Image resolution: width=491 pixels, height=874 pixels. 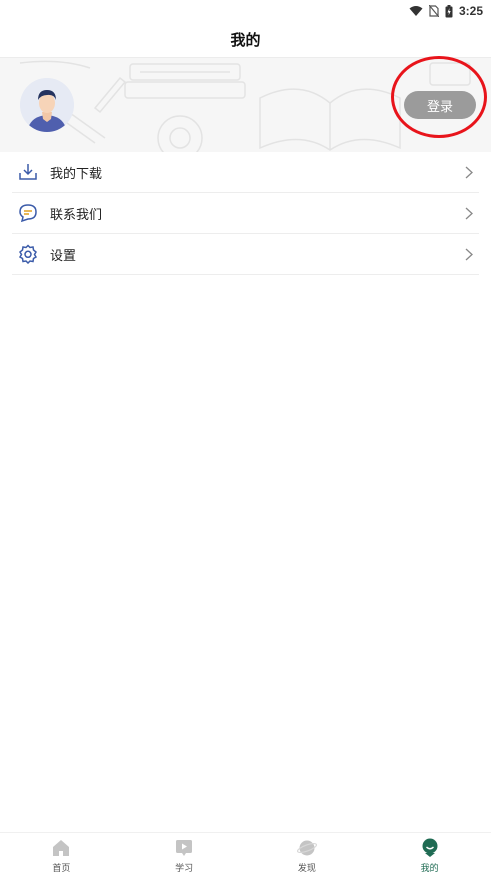 I want to click on profile-banner: 登录, so click(x=245, y=105).